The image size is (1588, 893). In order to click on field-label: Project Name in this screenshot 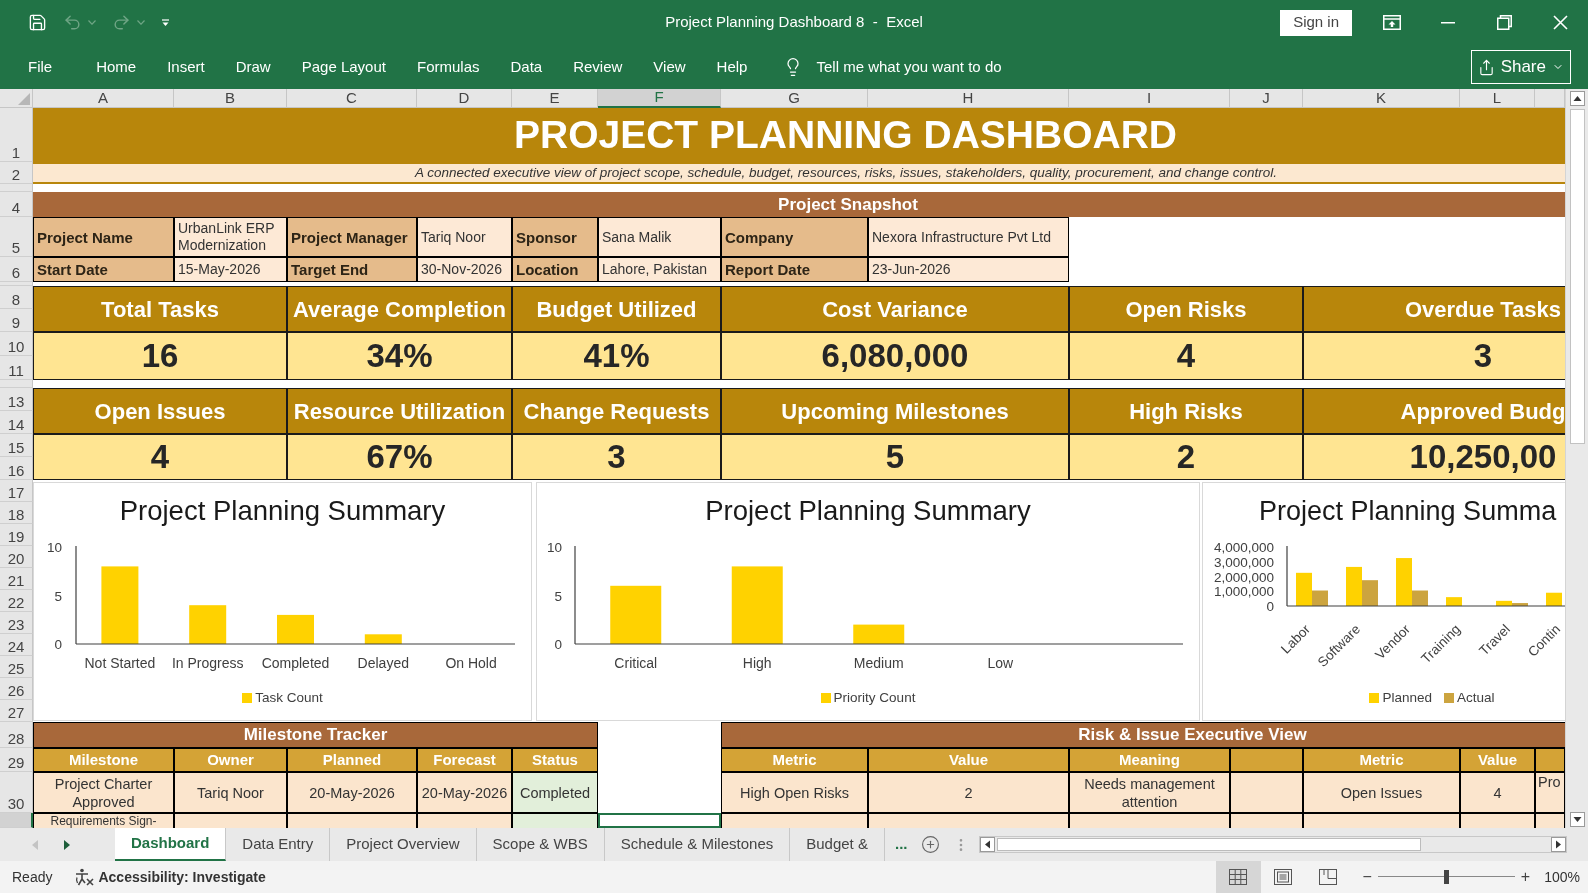, I will do `click(103, 237)`.